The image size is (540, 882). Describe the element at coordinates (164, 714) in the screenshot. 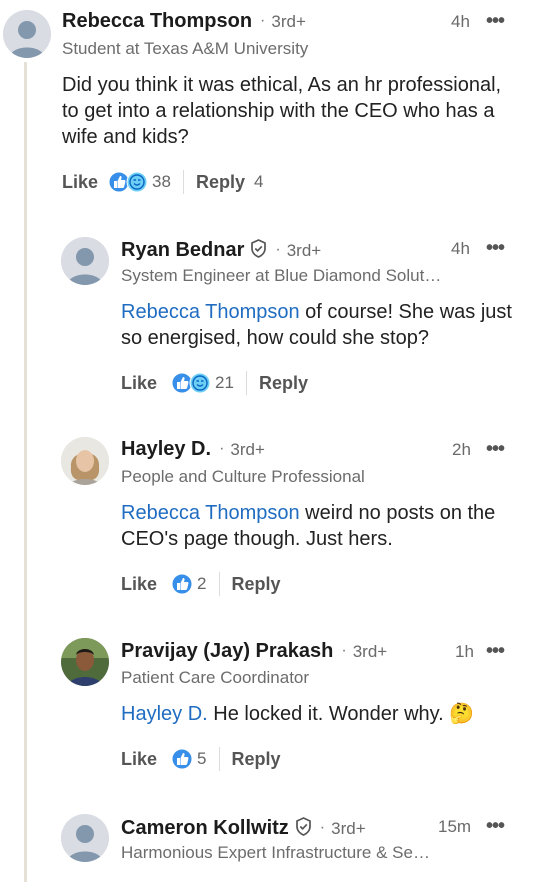

I see `mention-link: Hayley D.` at that location.